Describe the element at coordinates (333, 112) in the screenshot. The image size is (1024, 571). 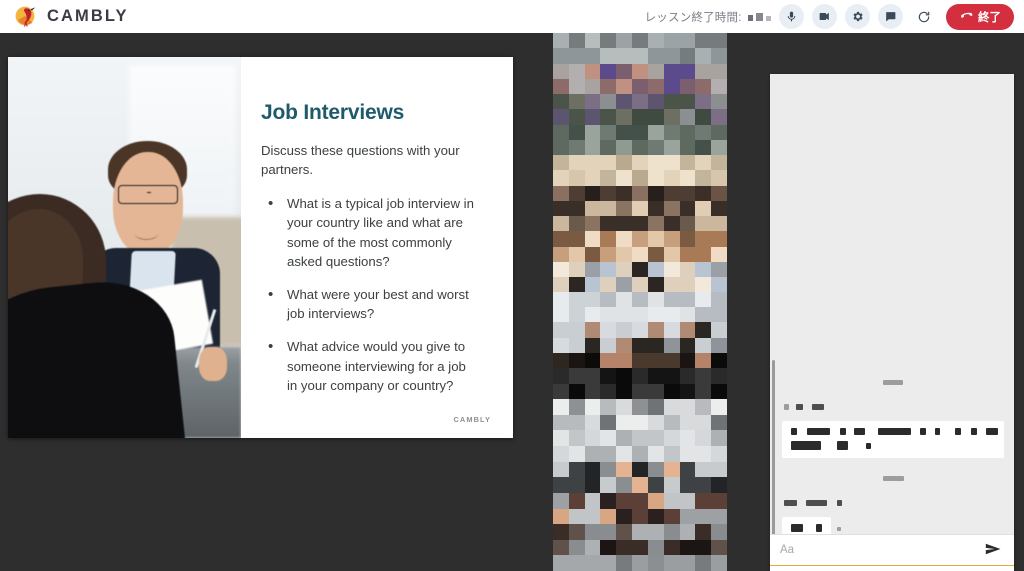
I see `slide-title: Job Interviews` at that location.